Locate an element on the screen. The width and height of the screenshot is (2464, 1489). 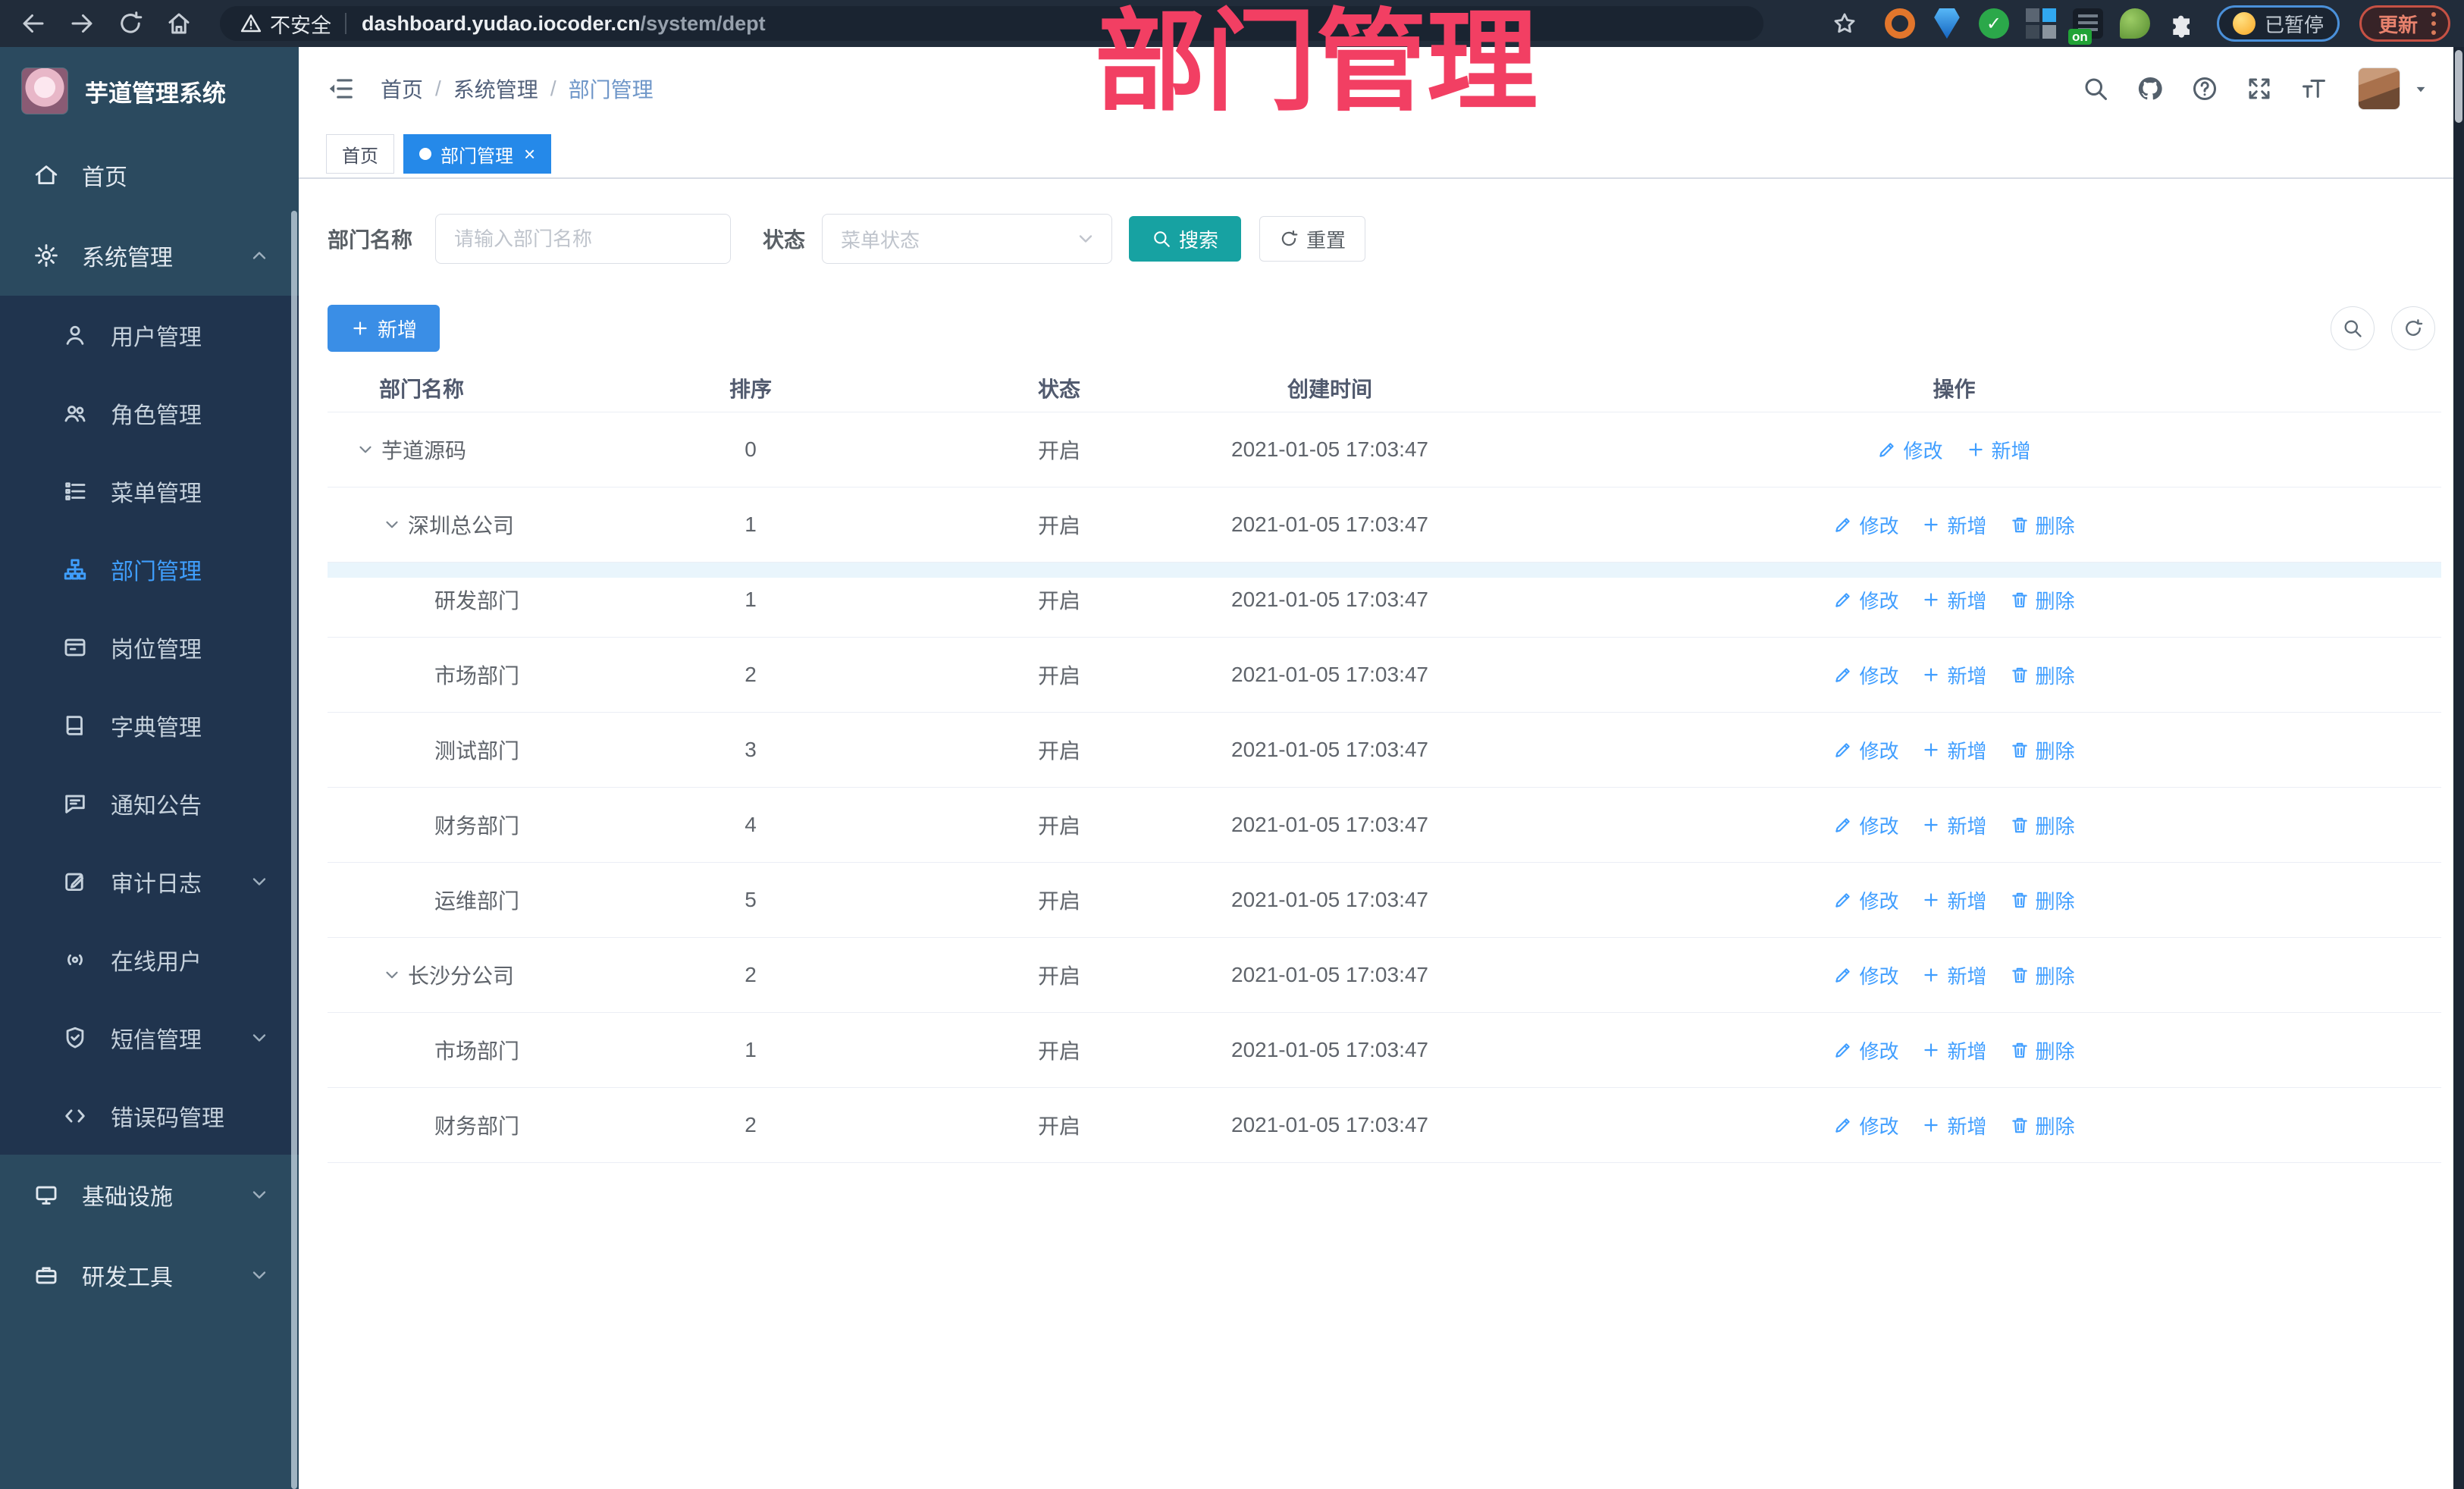
breadcrumb-system: 系统管理 is located at coordinates (495, 89).